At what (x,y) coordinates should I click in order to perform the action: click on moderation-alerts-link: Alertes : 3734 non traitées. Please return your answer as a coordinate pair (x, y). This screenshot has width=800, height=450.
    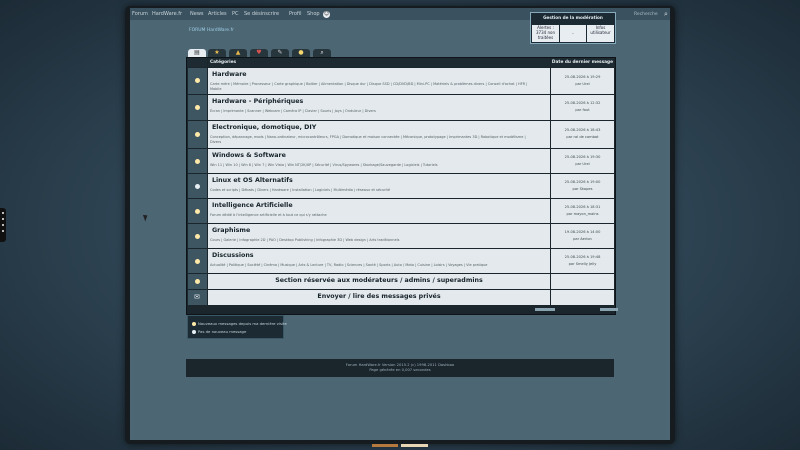
    Looking at the image, I should click on (545, 33).